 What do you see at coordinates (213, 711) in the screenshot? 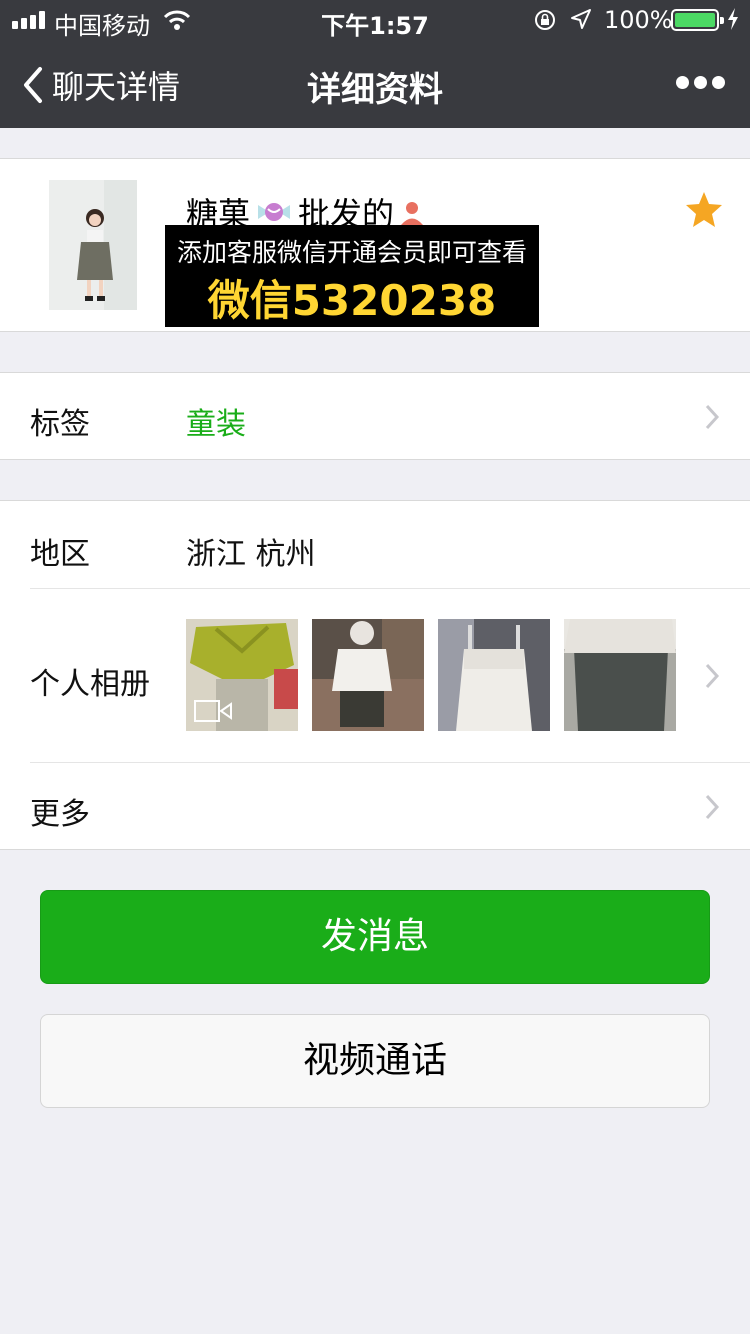
I see `video-icon` at bounding box center [213, 711].